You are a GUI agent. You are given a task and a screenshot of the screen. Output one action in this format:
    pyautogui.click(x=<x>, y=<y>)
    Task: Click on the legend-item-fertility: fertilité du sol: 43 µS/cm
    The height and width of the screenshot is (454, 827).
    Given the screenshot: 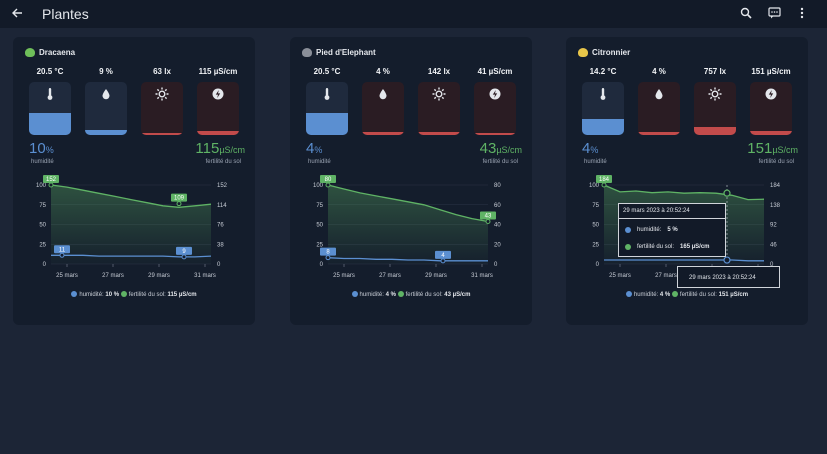 What is the action you would take?
    pyautogui.click(x=433, y=294)
    